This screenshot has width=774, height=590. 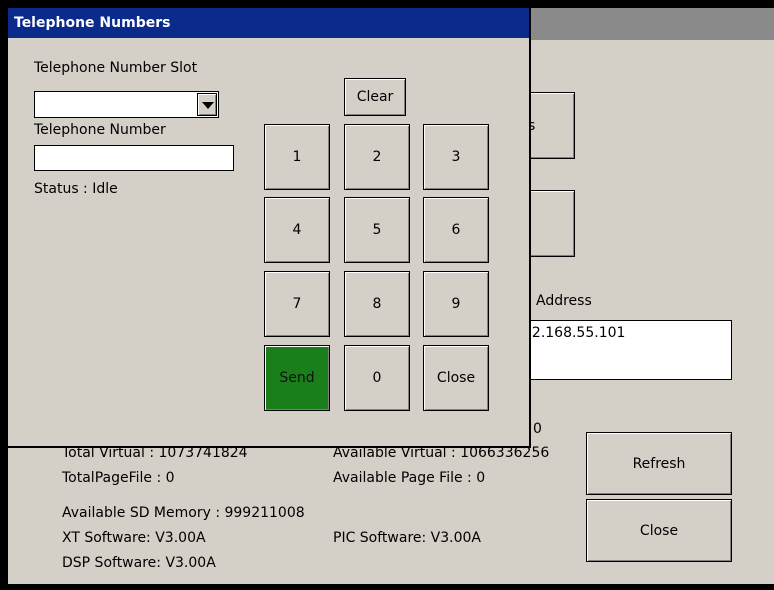 What do you see at coordinates (297, 230) in the screenshot?
I see `key-4-button: 4` at bounding box center [297, 230].